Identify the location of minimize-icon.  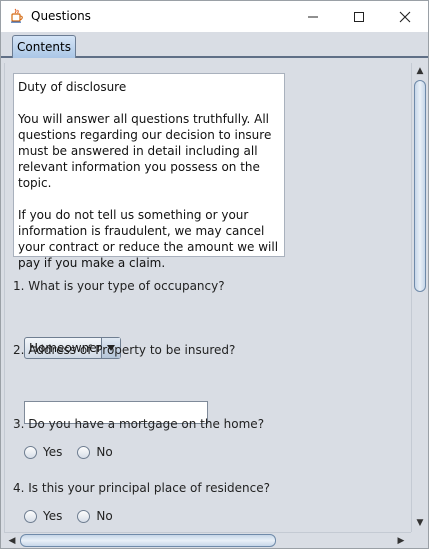
(313, 16).